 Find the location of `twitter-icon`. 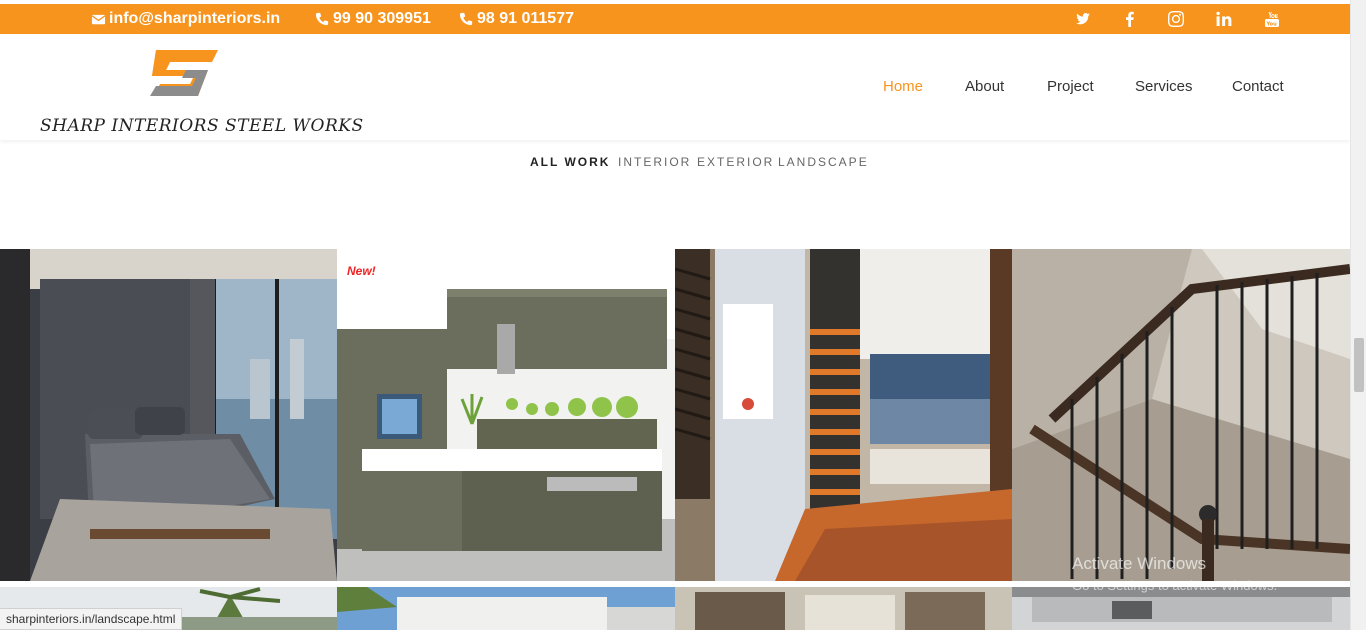

twitter-icon is located at coordinates (1083, 19).